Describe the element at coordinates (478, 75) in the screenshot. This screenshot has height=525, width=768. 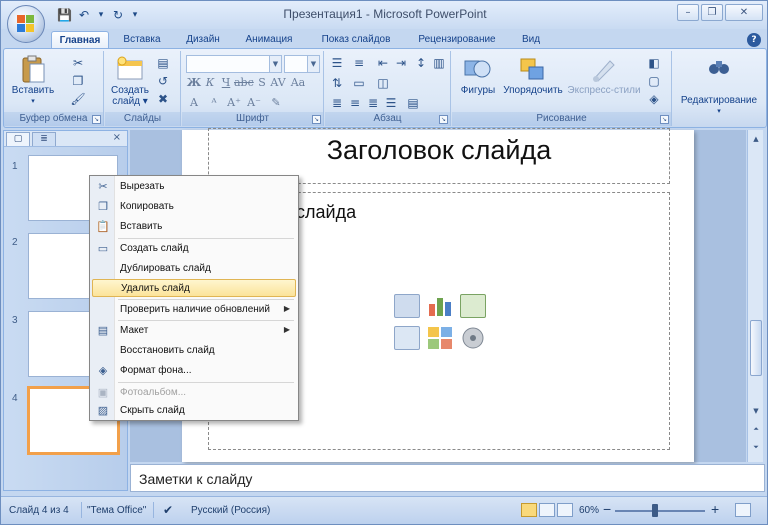
I see `shapes-button: Фигуры` at that location.